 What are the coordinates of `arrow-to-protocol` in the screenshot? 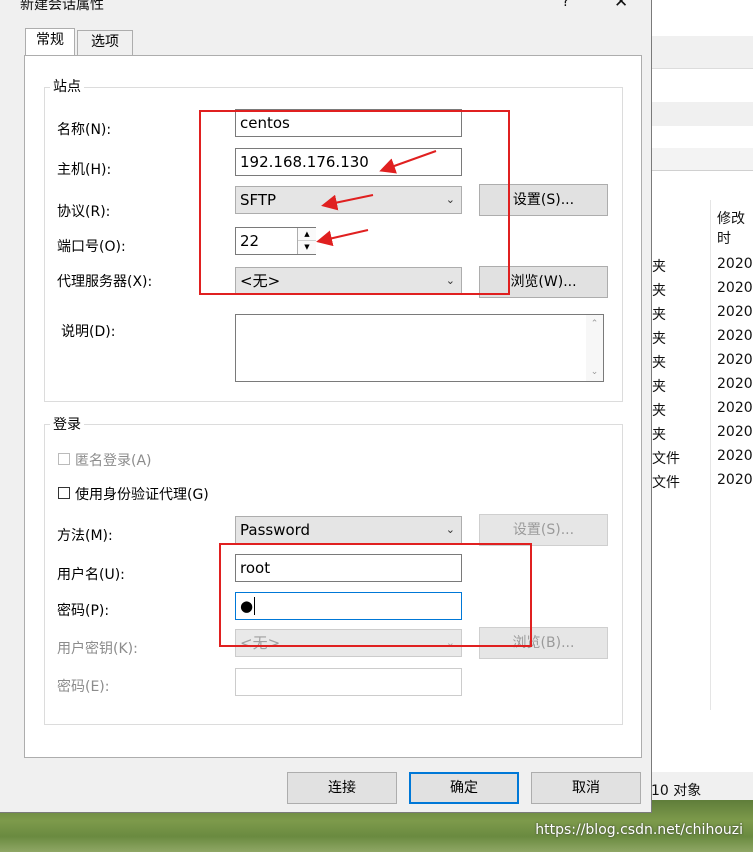 It's located at (347, 202).